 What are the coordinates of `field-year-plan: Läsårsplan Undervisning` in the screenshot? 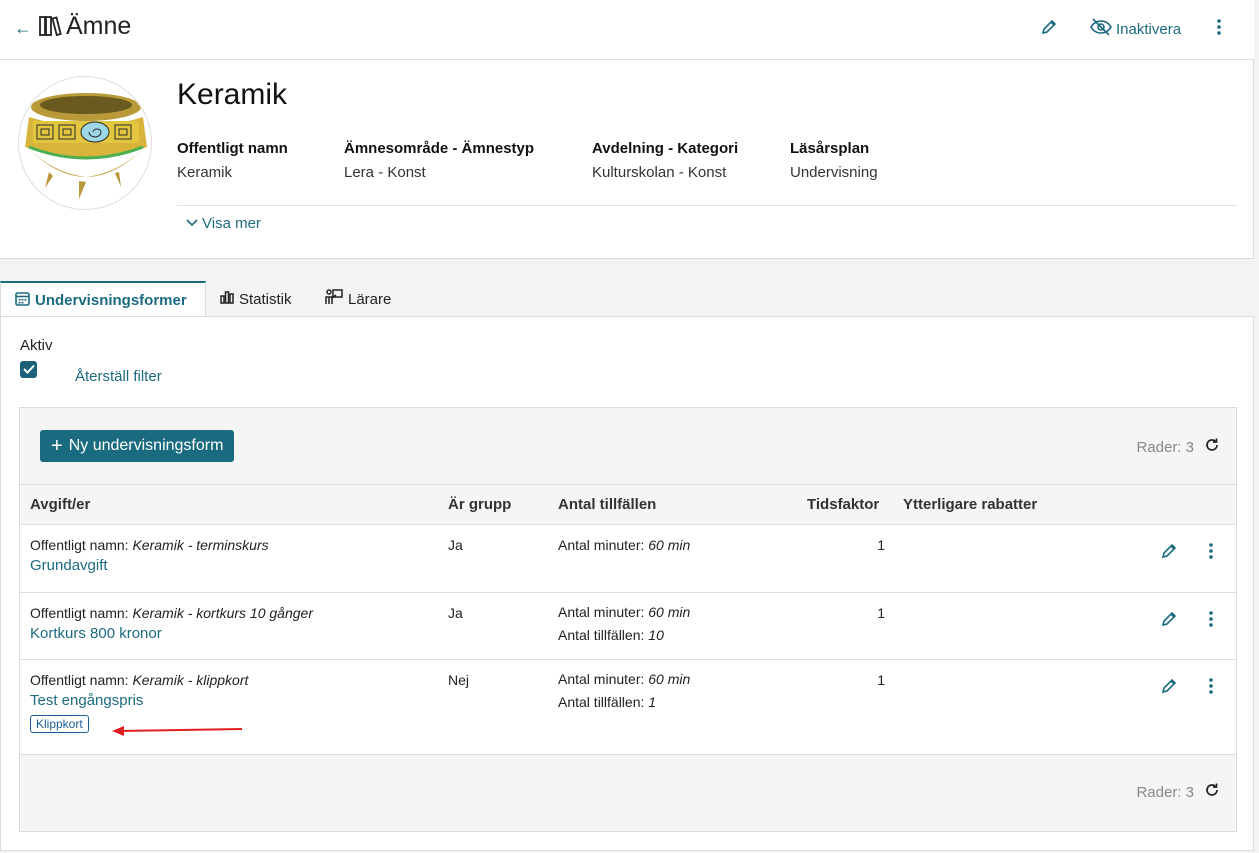 It's located at (834, 160).